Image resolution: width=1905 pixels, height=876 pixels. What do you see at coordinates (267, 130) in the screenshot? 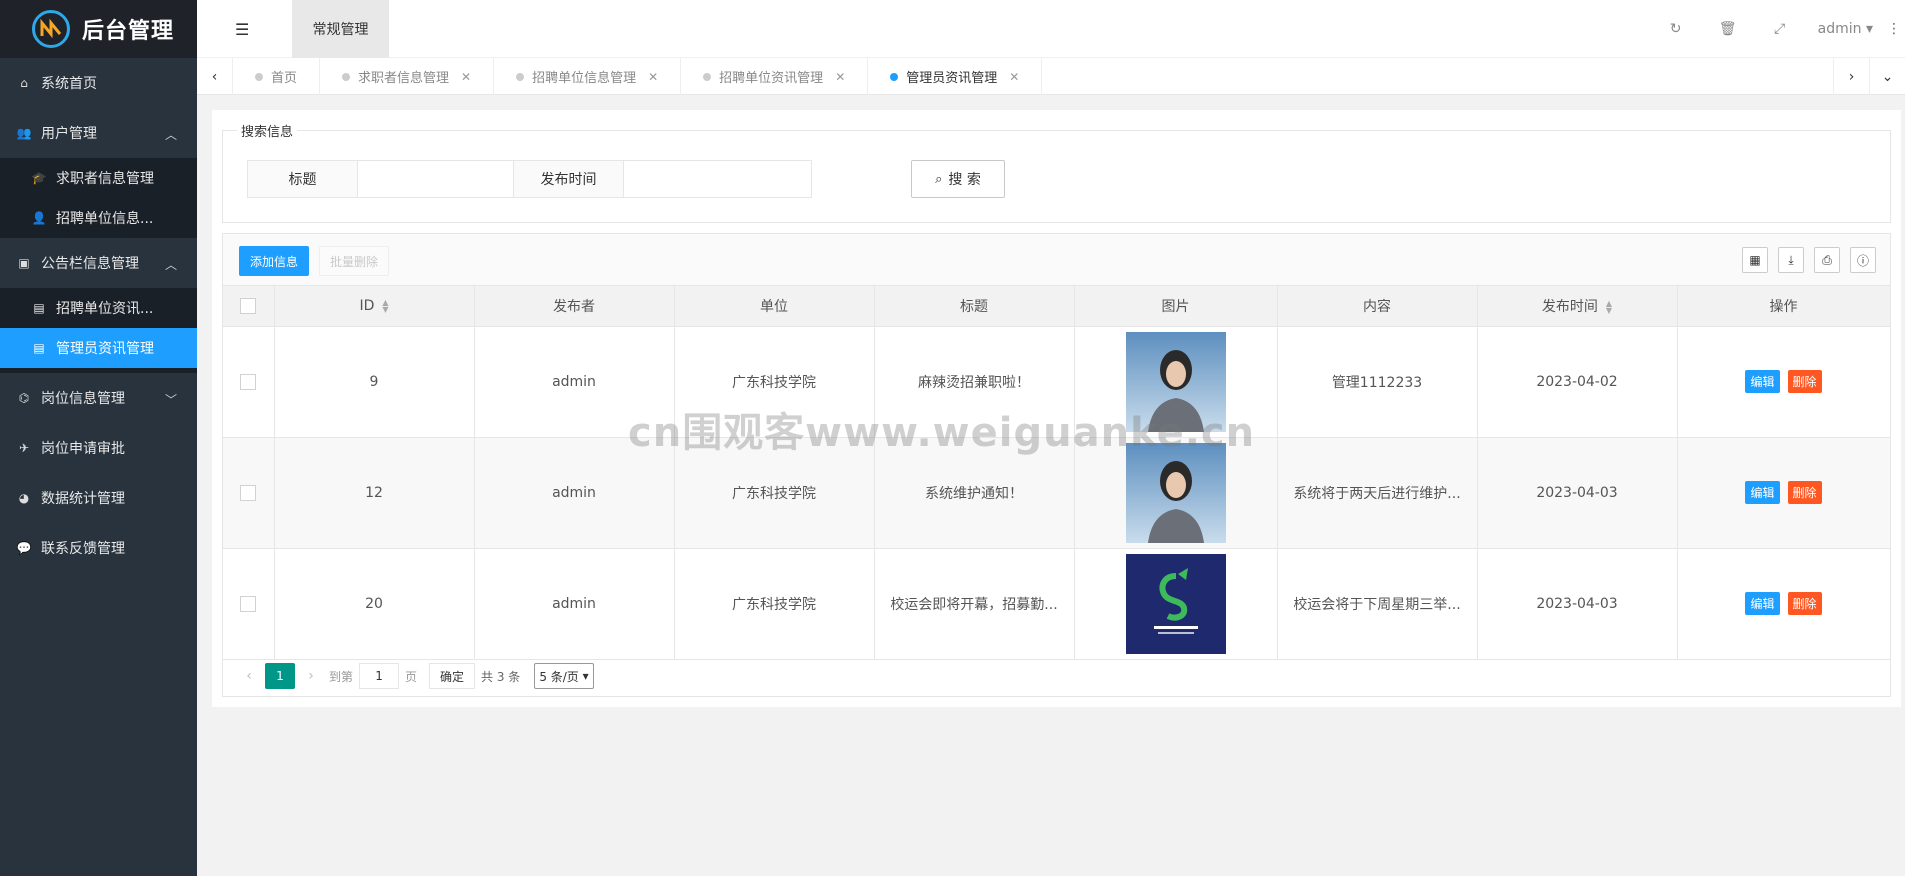
I see `search-legend: 搜索信息` at bounding box center [267, 130].